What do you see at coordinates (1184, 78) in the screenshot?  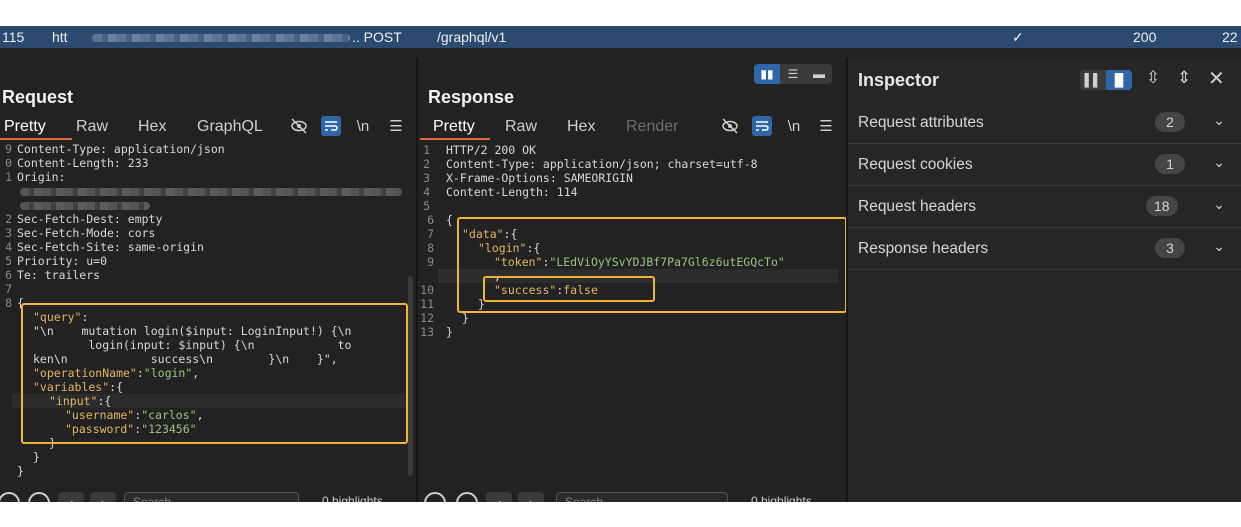 I see `collapse-all-icon: ⇕` at bounding box center [1184, 78].